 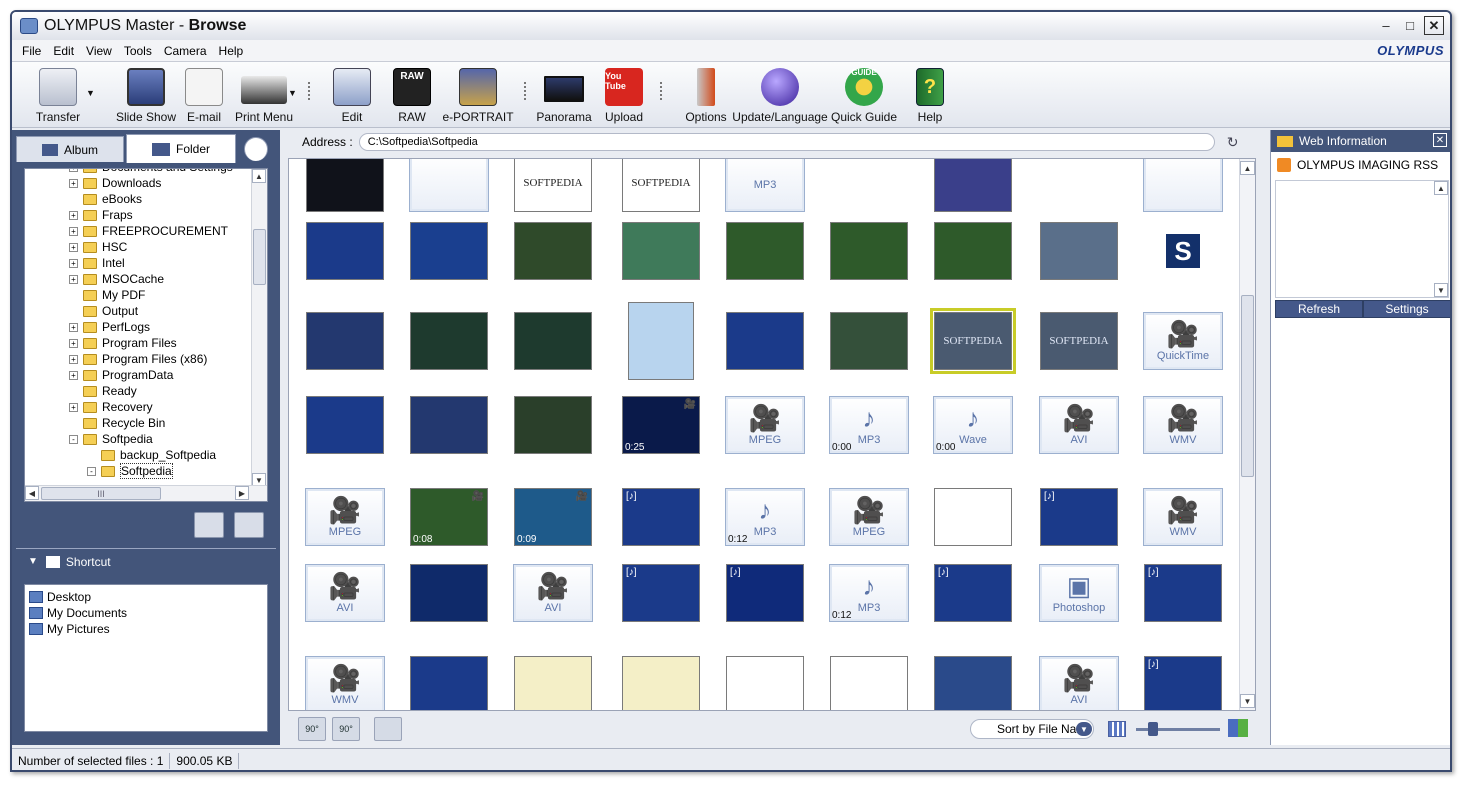 What do you see at coordinates (352, 95) in the screenshot?
I see `edit-button: Edit` at bounding box center [352, 95].